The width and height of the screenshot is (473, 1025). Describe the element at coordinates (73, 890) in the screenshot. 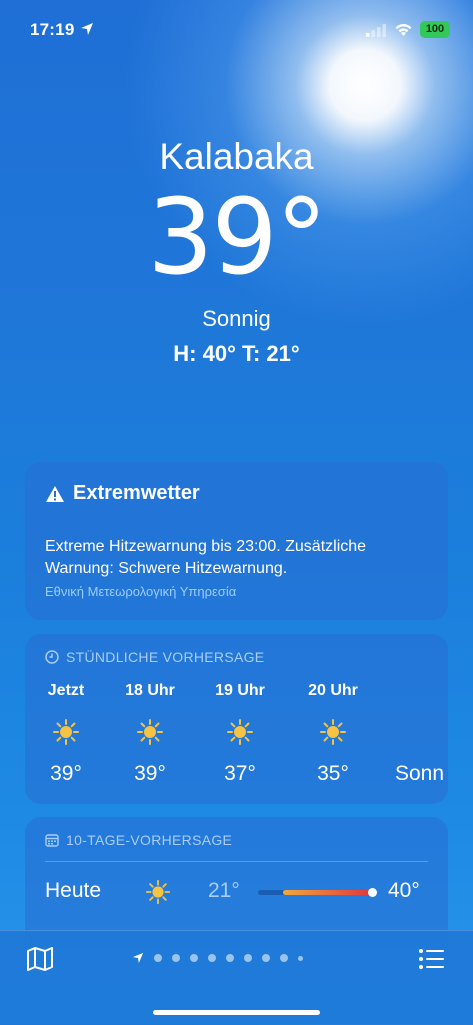

I see `day-name: Heute` at that location.